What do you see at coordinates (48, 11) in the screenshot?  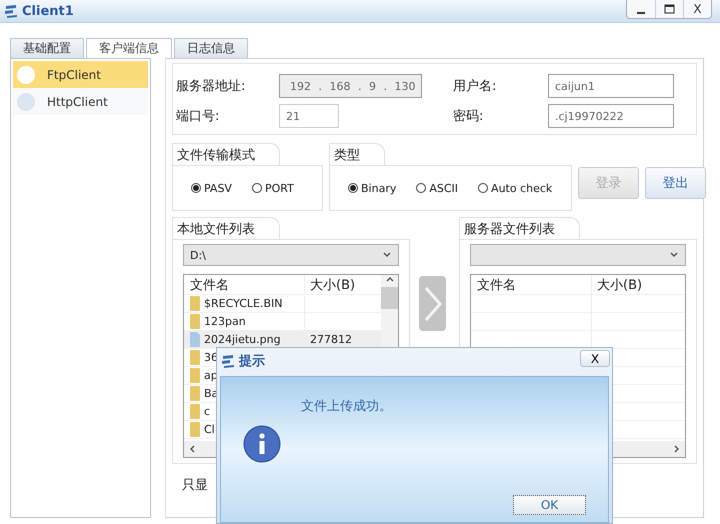 I see `window-title: Client1` at bounding box center [48, 11].